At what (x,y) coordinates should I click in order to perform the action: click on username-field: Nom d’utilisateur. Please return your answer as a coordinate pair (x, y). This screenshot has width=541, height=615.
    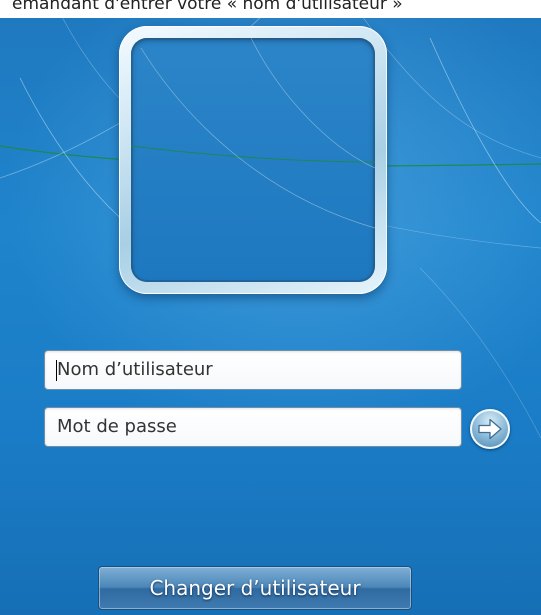
    Looking at the image, I should click on (253, 370).